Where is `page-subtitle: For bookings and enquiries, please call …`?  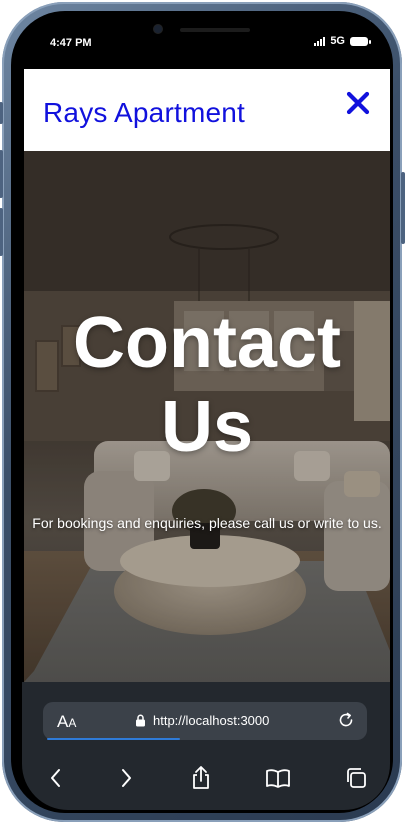
page-subtitle: For bookings and enquiries, please call … is located at coordinates (207, 523).